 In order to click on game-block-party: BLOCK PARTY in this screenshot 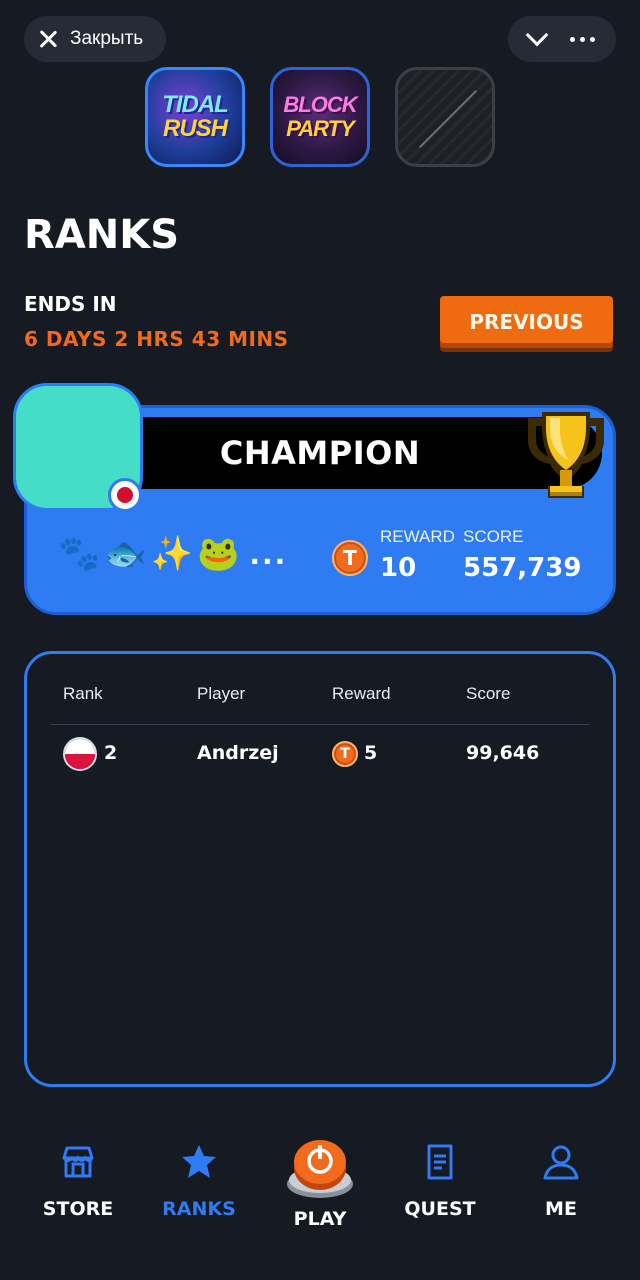, I will do `click(320, 117)`.